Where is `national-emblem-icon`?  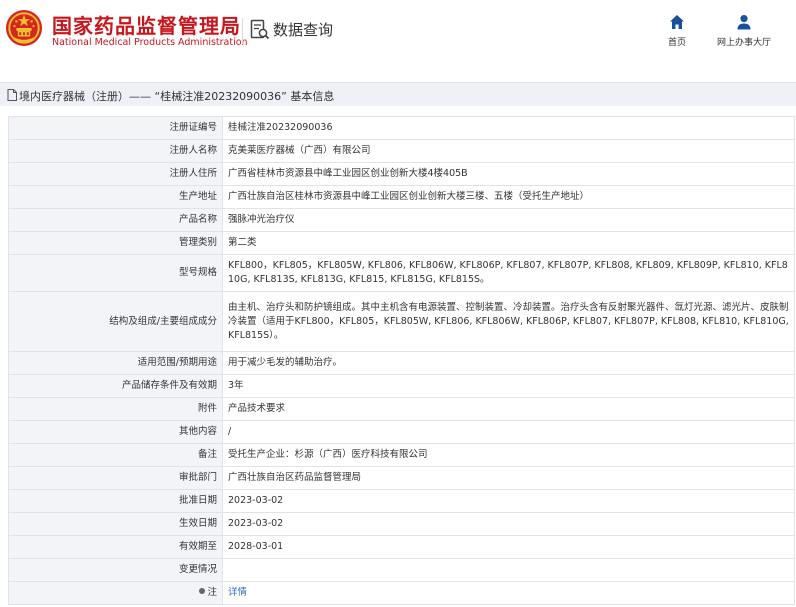 national-emblem-icon is located at coordinates (24, 28).